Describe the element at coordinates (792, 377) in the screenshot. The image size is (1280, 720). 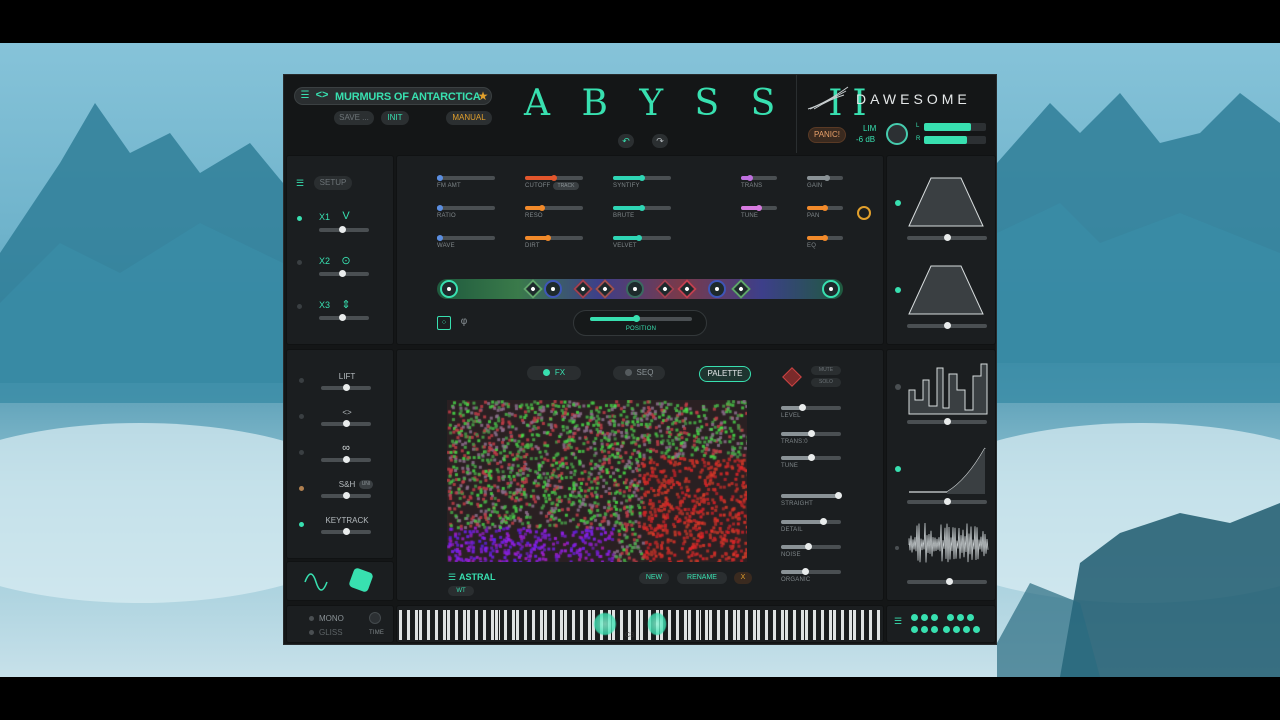
I see `fx-diamond-icon` at that location.